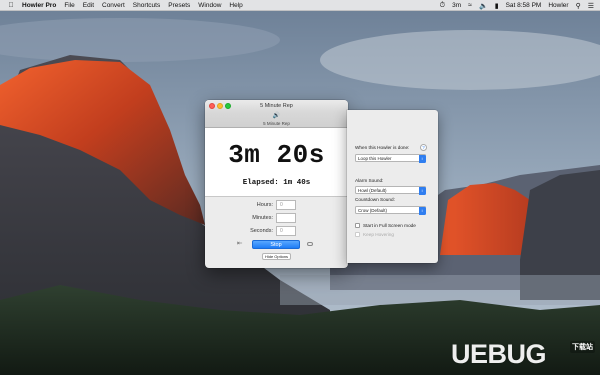 This screenshot has height=375, width=600. What do you see at coordinates (382, 147) in the screenshot?
I see `when-done-label: When this Howler is done:` at bounding box center [382, 147].